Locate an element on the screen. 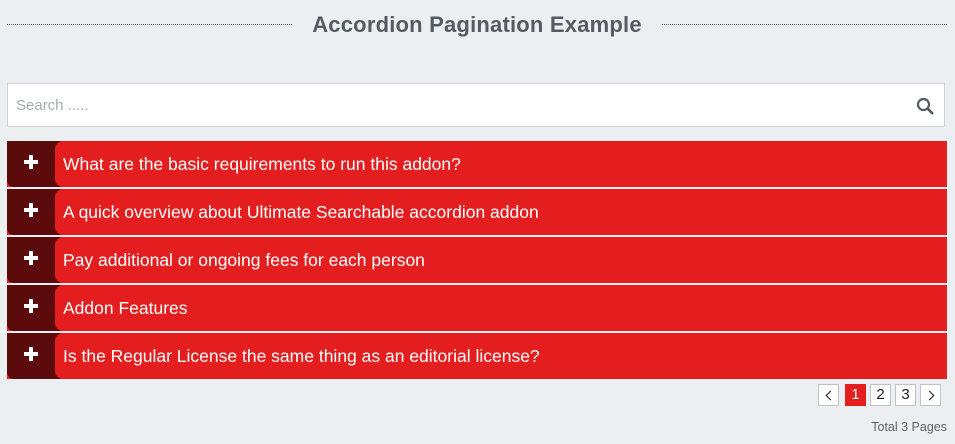 This screenshot has height=444, width=955. total-pages-label: Total 3 Pages is located at coordinates (909, 427).